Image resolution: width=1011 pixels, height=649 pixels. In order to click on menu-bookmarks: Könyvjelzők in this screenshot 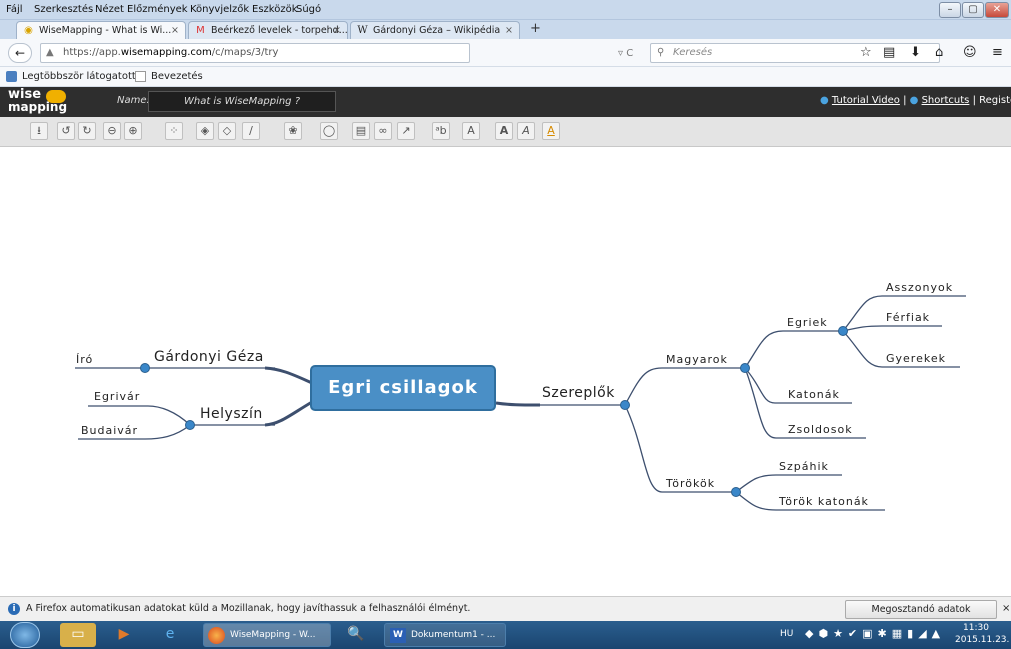, I will do `click(219, 9)`.